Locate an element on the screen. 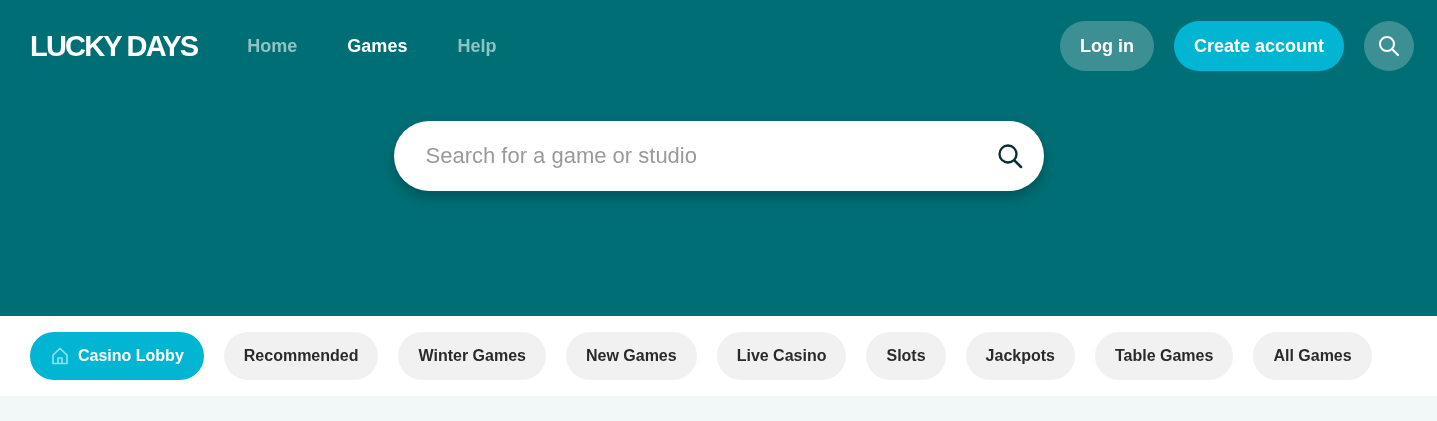  login-button: Log in is located at coordinates (1106, 46).